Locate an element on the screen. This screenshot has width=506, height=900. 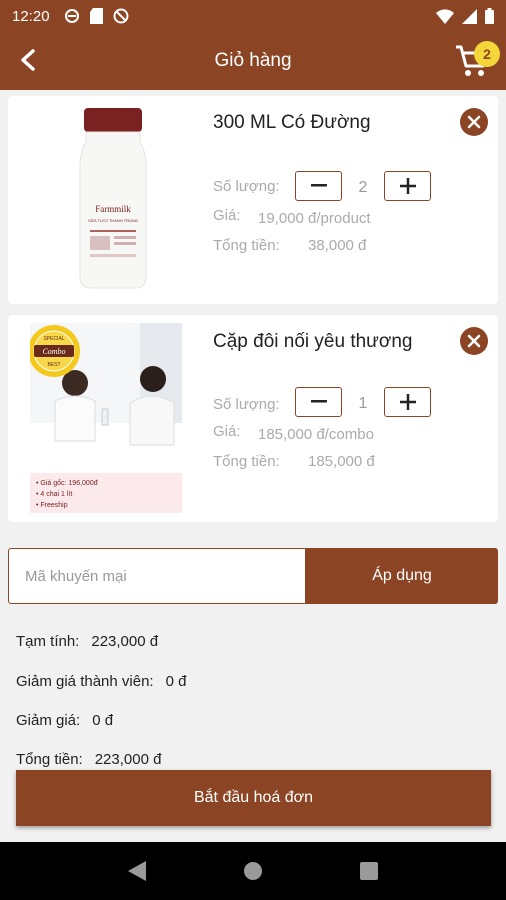
cart-count-badge: 2 is located at coordinates (487, 54).